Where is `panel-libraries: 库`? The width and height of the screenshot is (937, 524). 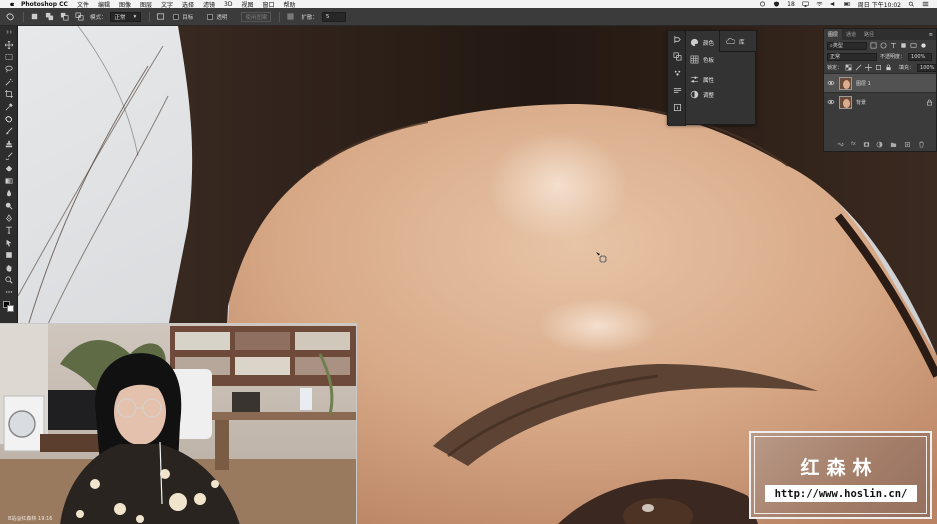 panel-libraries: 库 is located at coordinates (735, 41).